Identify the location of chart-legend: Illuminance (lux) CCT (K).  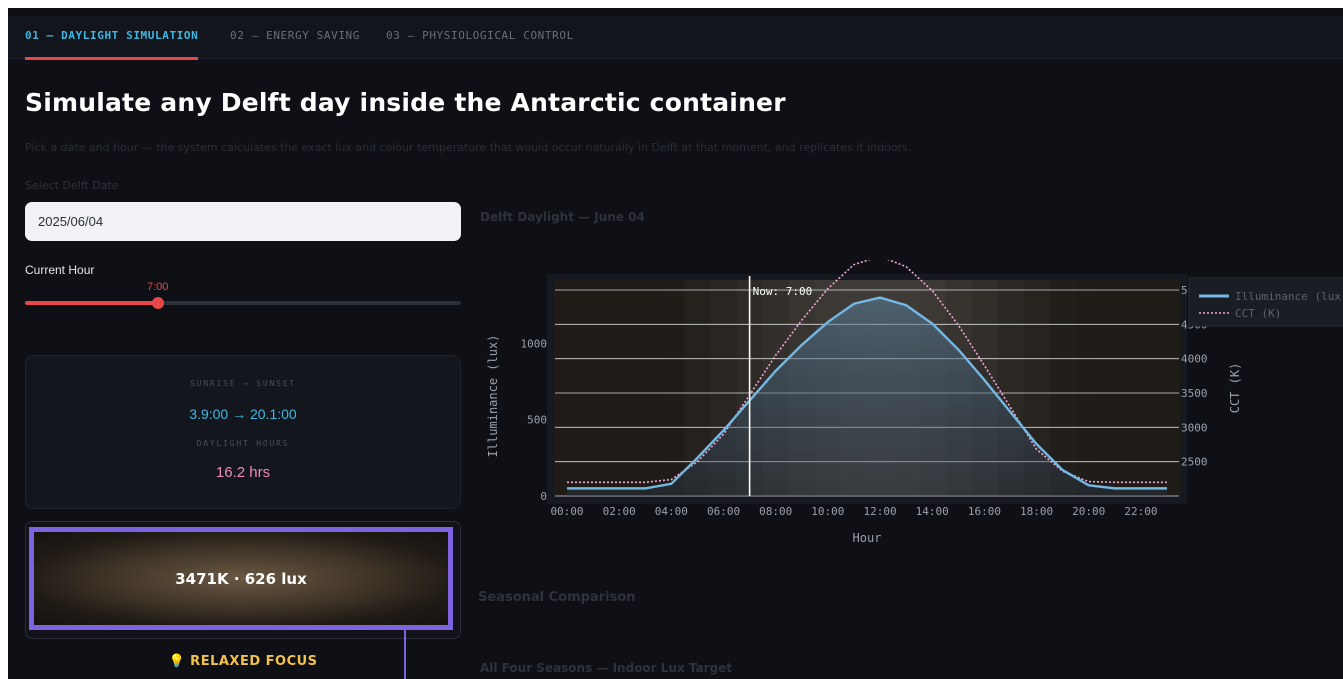
(1265, 302).